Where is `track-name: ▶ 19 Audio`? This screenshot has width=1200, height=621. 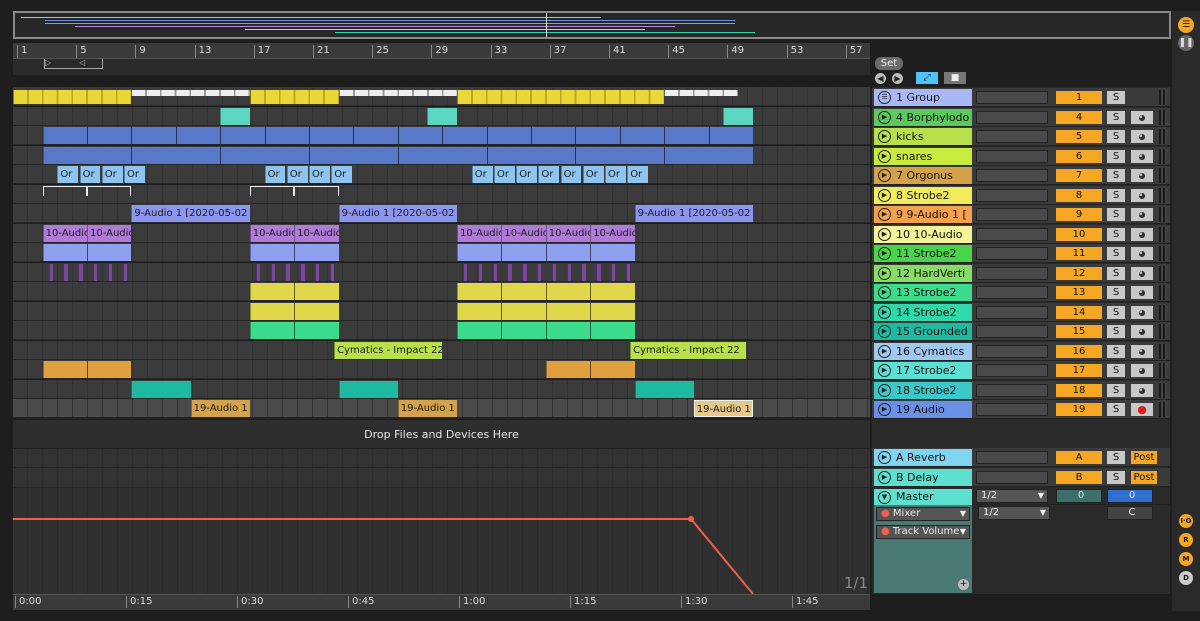 track-name: ▶ 19 Audio is located at coordinates (923, 409).